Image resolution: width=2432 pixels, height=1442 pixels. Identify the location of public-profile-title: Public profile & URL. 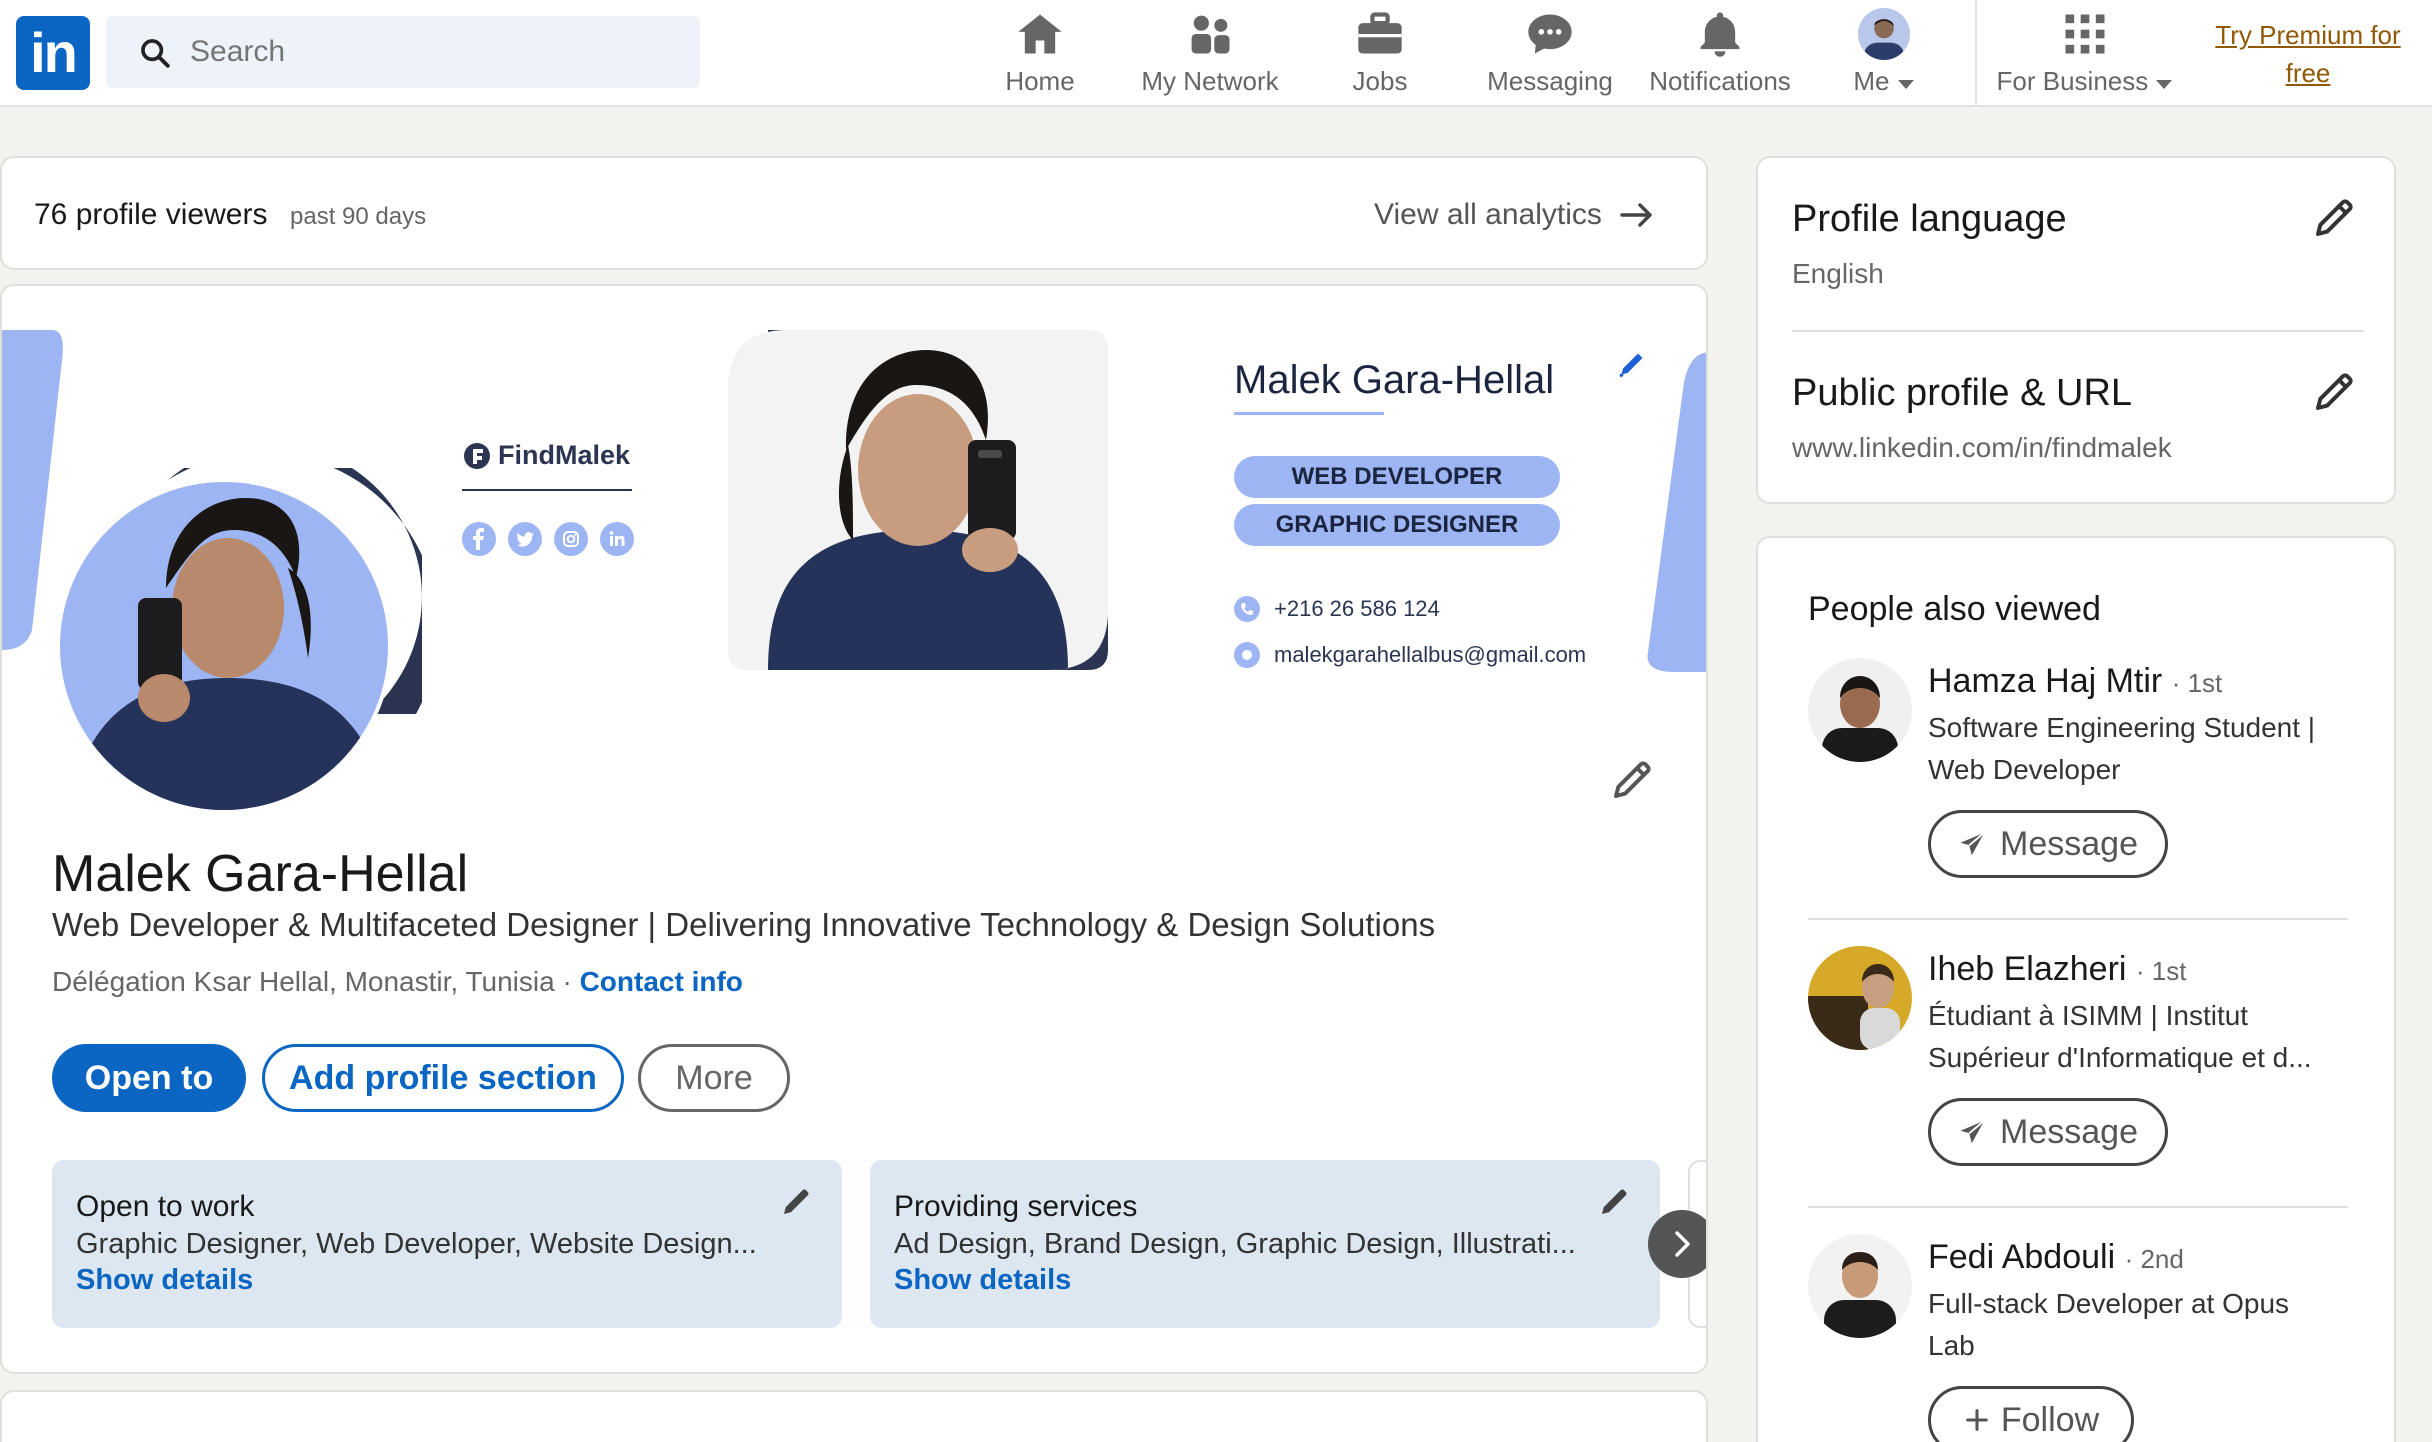
(1962, 393).